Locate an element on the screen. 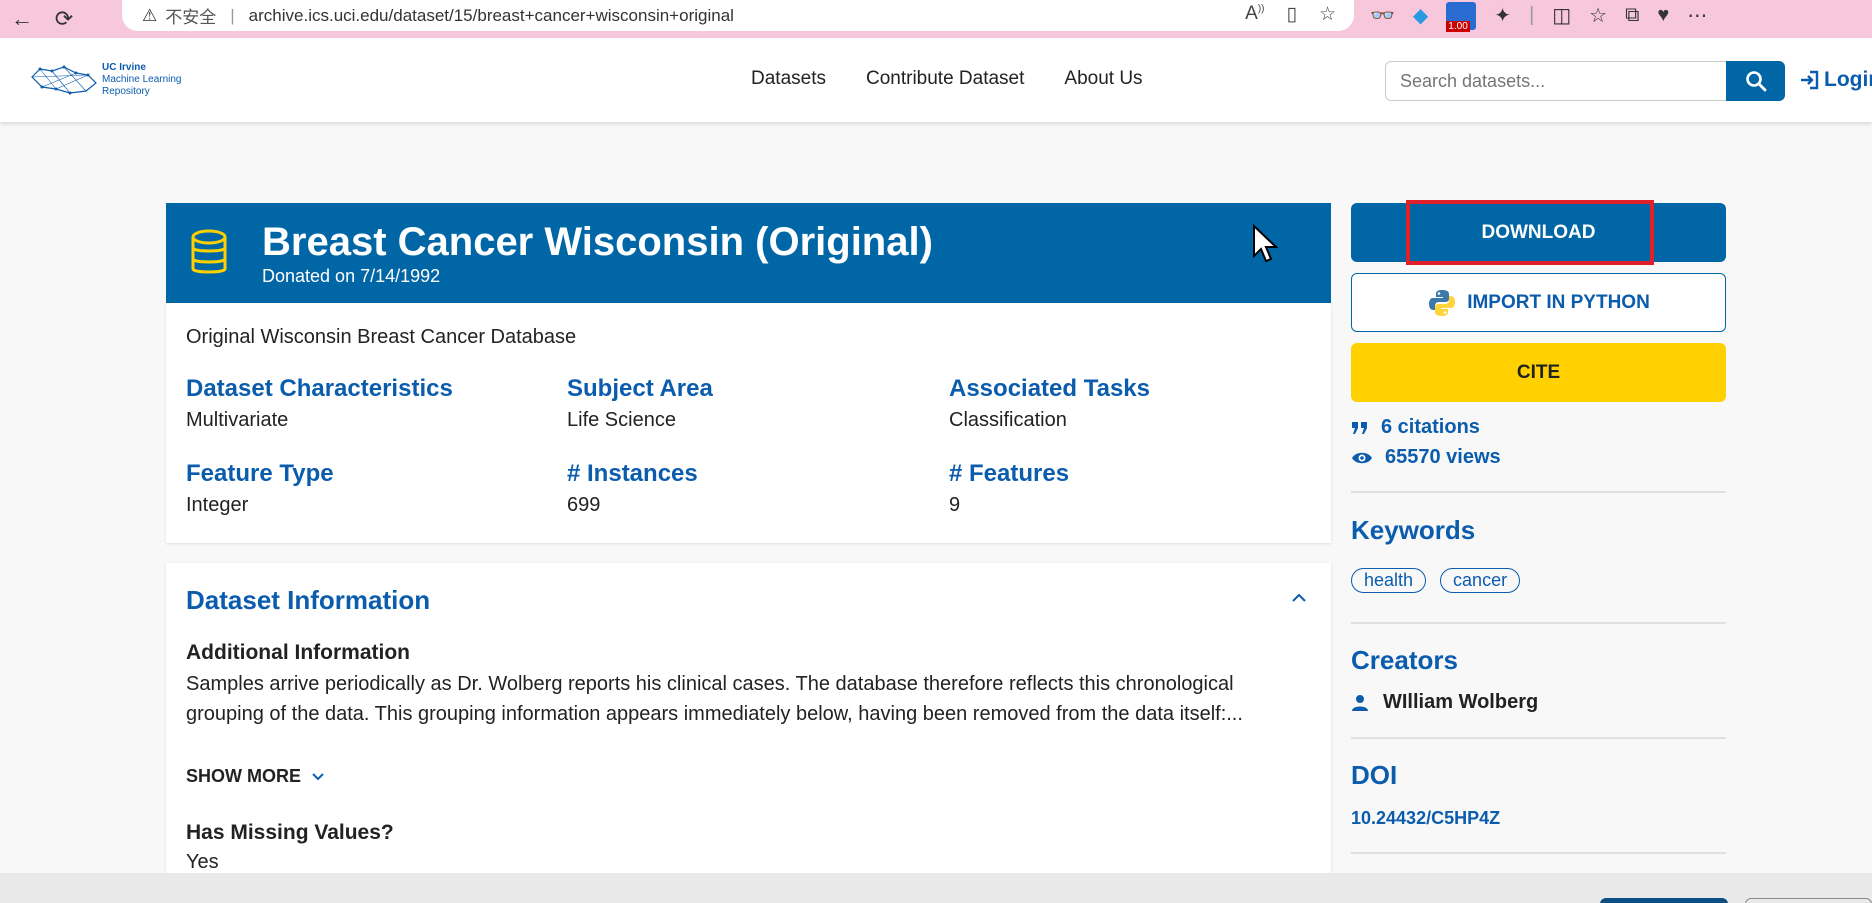 The image size is (1872, 903). logo-line-1: UC Irvine is located at coordinates (124, 67).